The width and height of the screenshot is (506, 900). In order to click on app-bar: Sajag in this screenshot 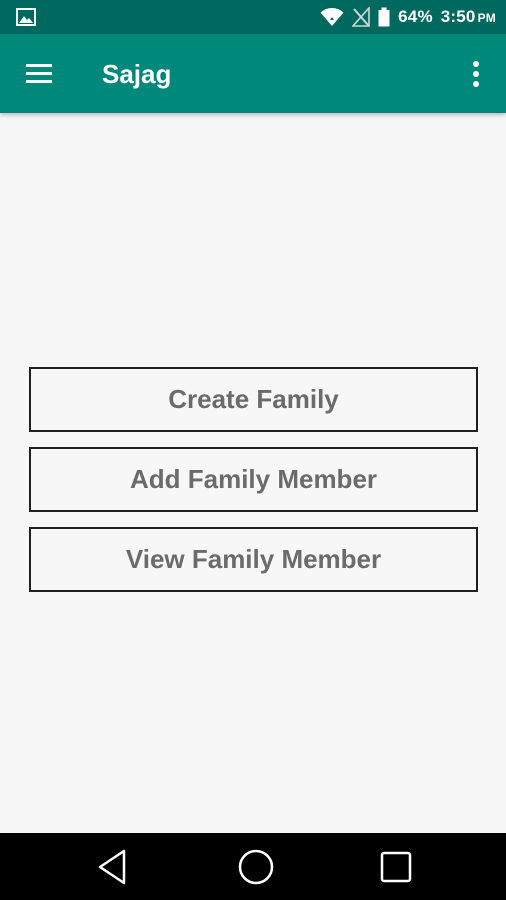, I will do `click(253, 73)`.